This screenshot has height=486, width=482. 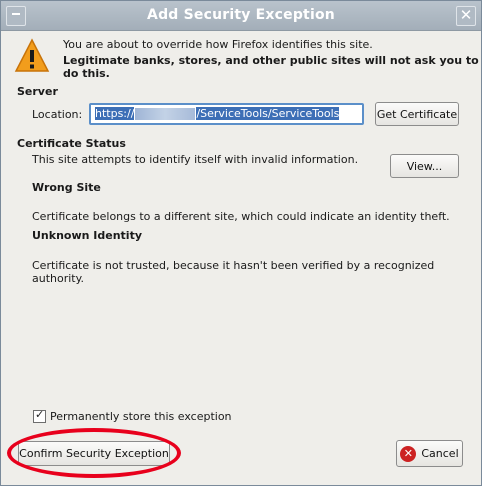 What do you see at coordinates (71, 143) in the screenshot?
I see `certificate-status-heading: Certificate Status` at bounding box center [71, 143].